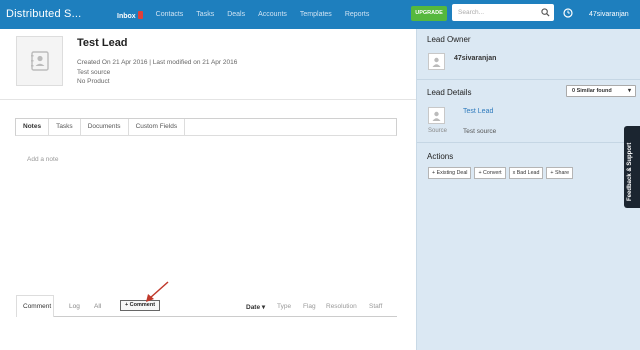 This screenshot has width=640, height=350. What do you see at coordinates (592, 91) in the screenshot?
I see `similar-label: 0 Similar found` at bounding box center [592, 91].